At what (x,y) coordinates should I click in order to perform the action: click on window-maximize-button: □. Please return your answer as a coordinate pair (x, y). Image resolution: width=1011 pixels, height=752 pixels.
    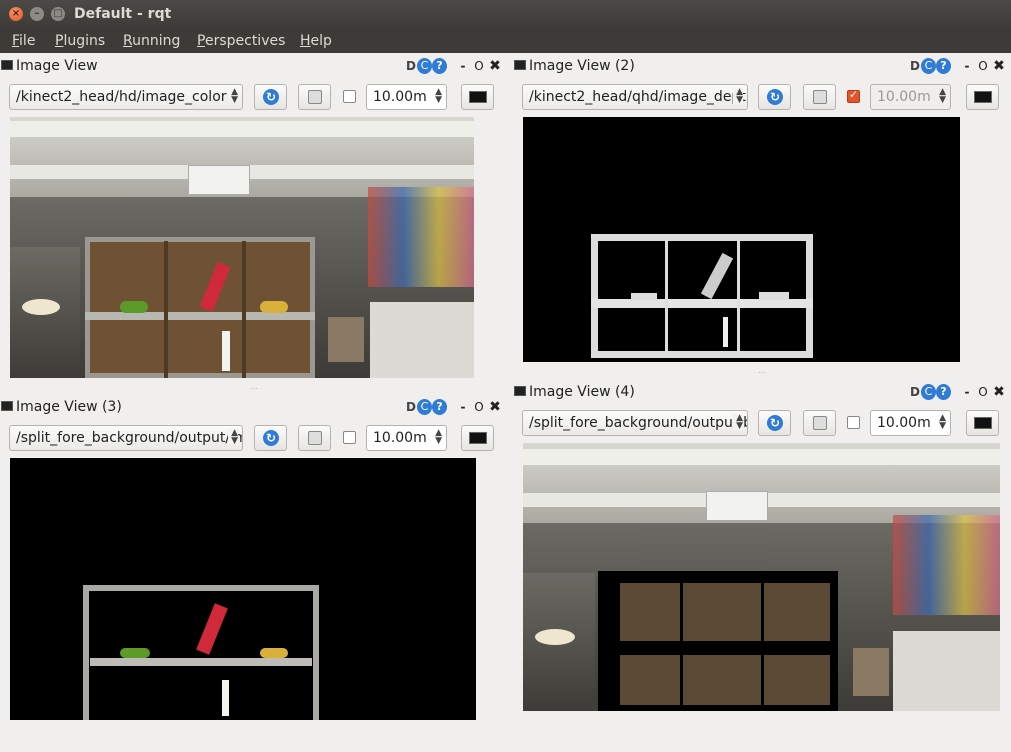
    Looking at the image, I should click on (58, 14).